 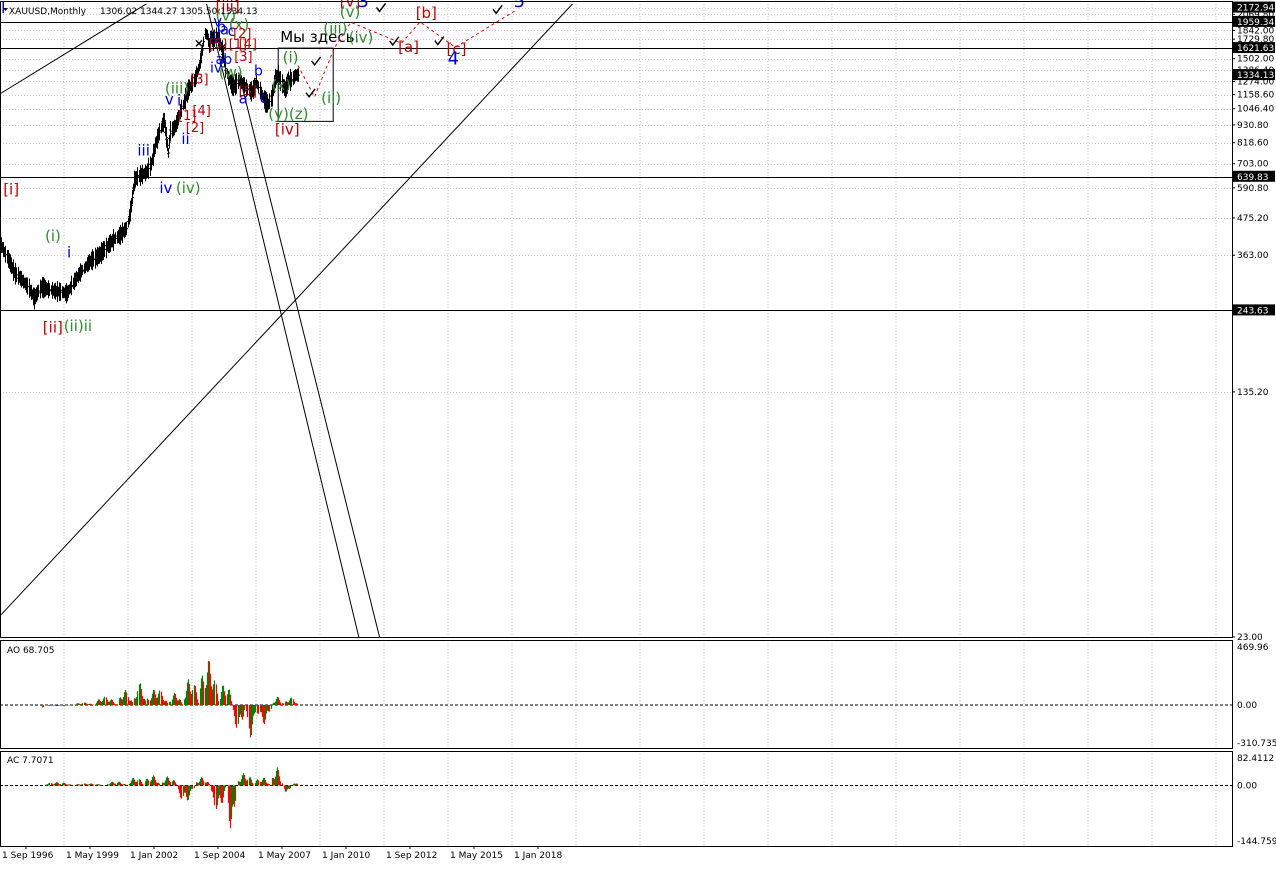 What do you see at coordinates (1255, 23) in the screenshot?
I see `price-tag-label: 1959.34` at bounding box center [1255, 23].